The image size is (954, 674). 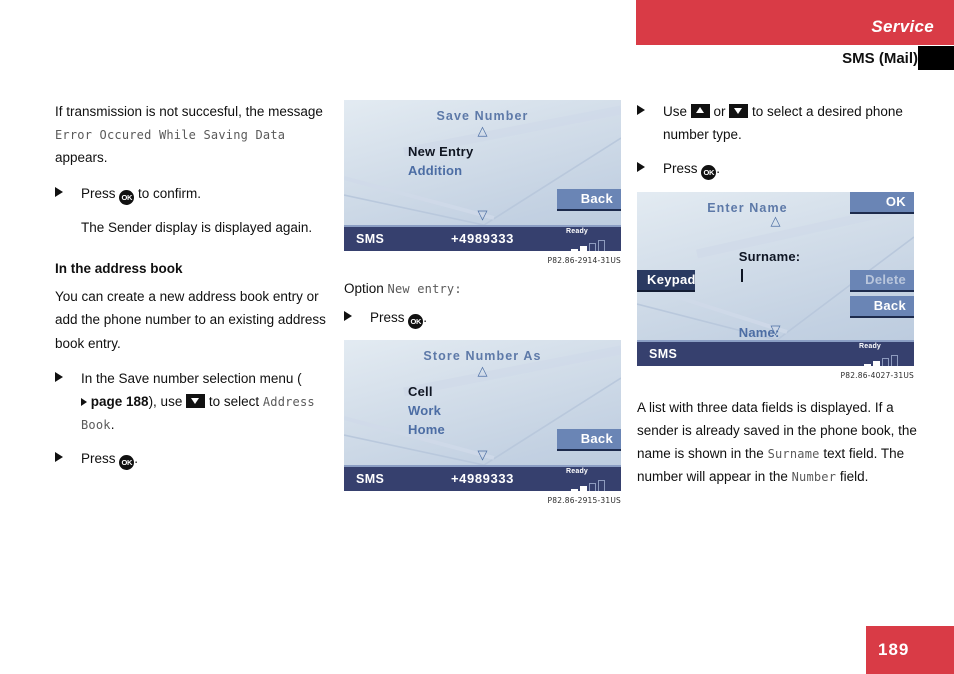 I want to click on bullet-press-ok-middle: Press OK., so click(x=486, y=317).